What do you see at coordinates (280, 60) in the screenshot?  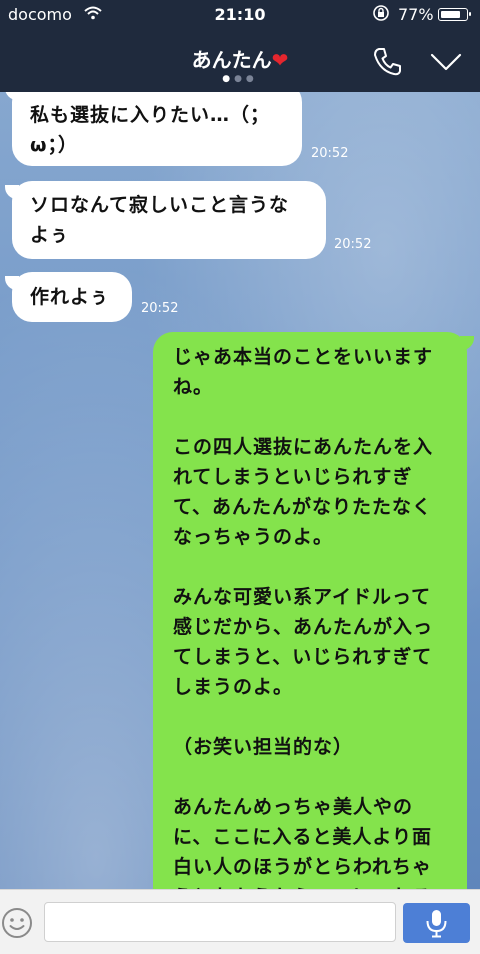 I see `heart-icon: ❤` at bounding box center [280, 60].